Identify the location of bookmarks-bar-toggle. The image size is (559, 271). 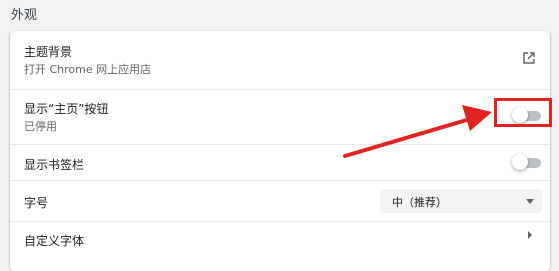
(527, 162).